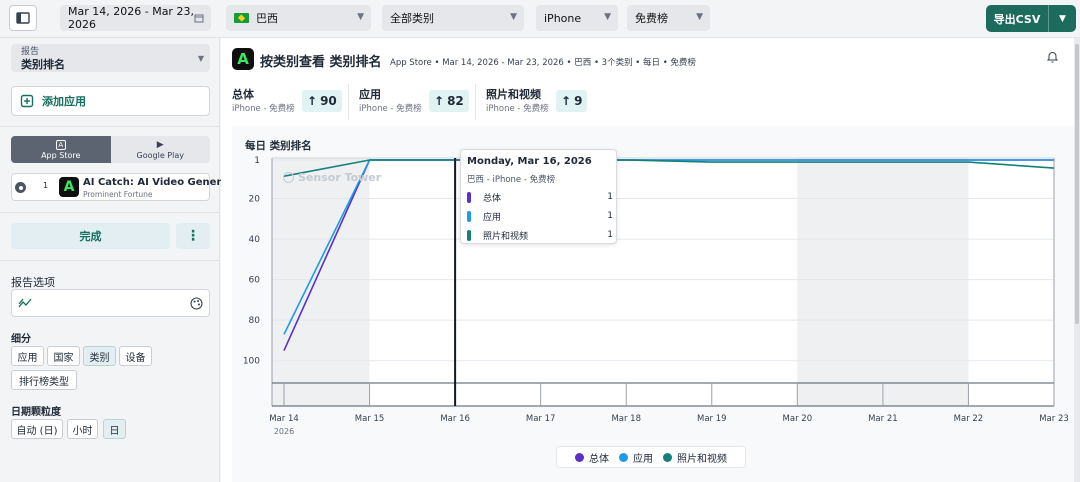 The height and width of the screenshot is (482, 1080). Describe the element at coordinates (969, 419) in the screenshot. I see `x-tick-label: Mar 22` at that location.